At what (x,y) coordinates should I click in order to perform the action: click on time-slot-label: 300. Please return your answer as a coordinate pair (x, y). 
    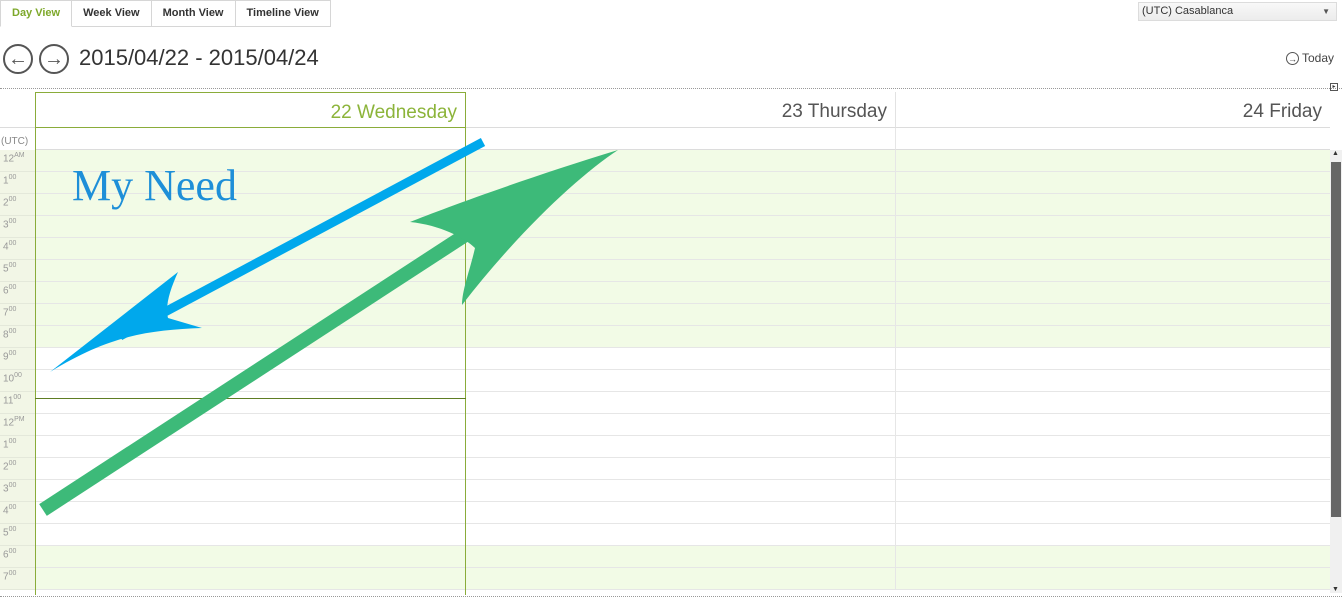
    Looking at the image, I should click on (17, 491).